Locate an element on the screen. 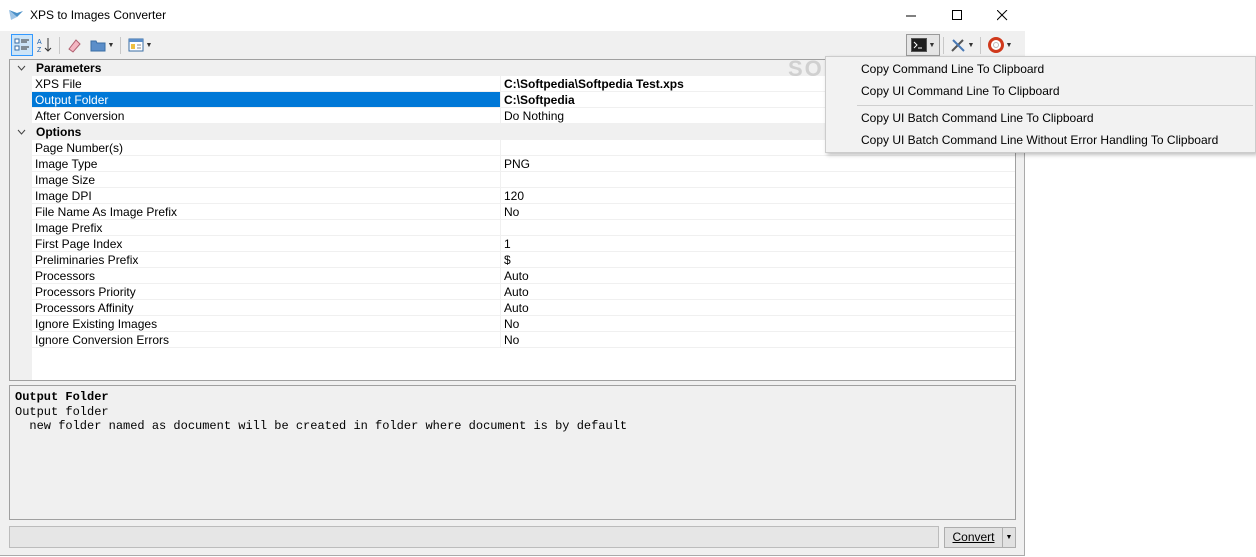 Image resolution: width=1256 pixels, height=557 pixels. sort-az-icon: A Z is located at coordinates (44, 45).